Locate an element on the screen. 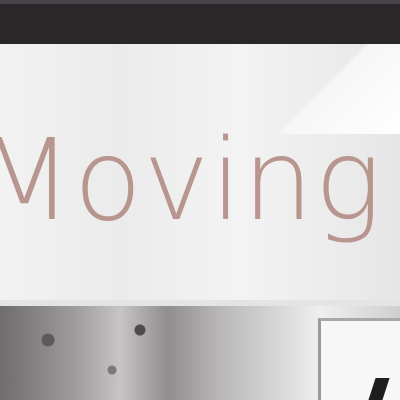  top-nav-bar-edge is located at coordinates (200, 2).